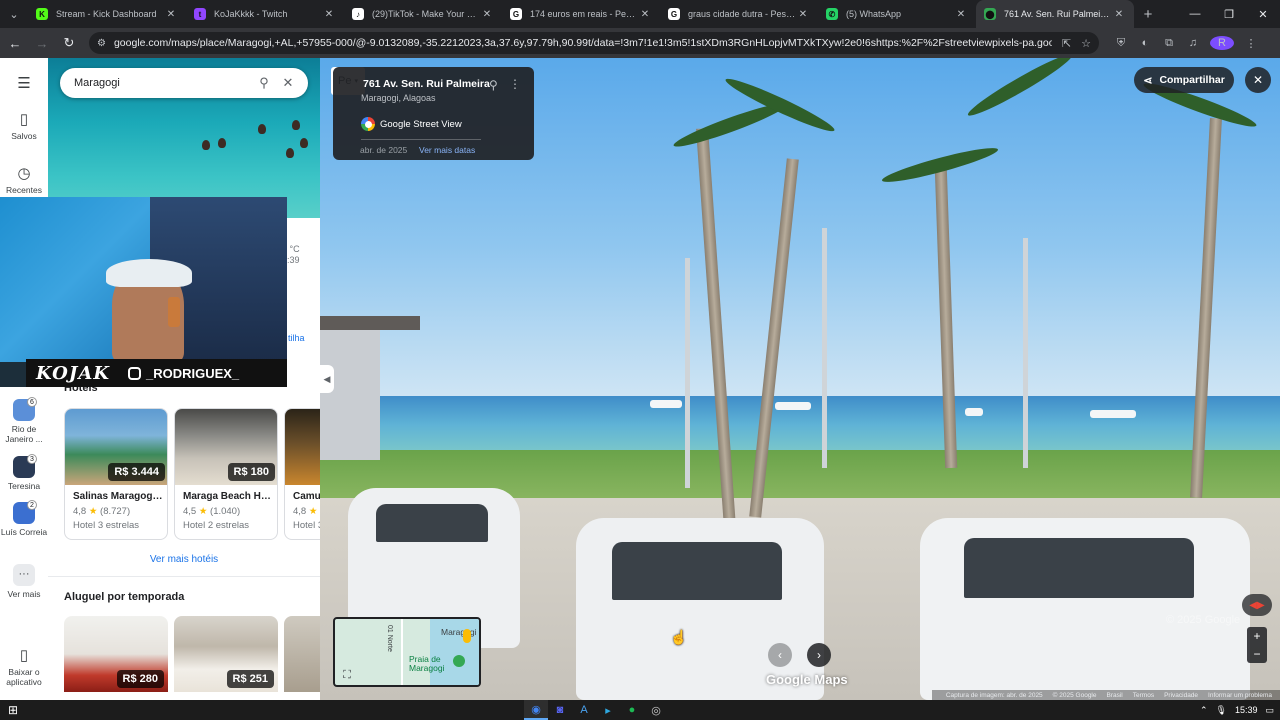  I want to click on footer-terms: Termos, so click(1143, 695).